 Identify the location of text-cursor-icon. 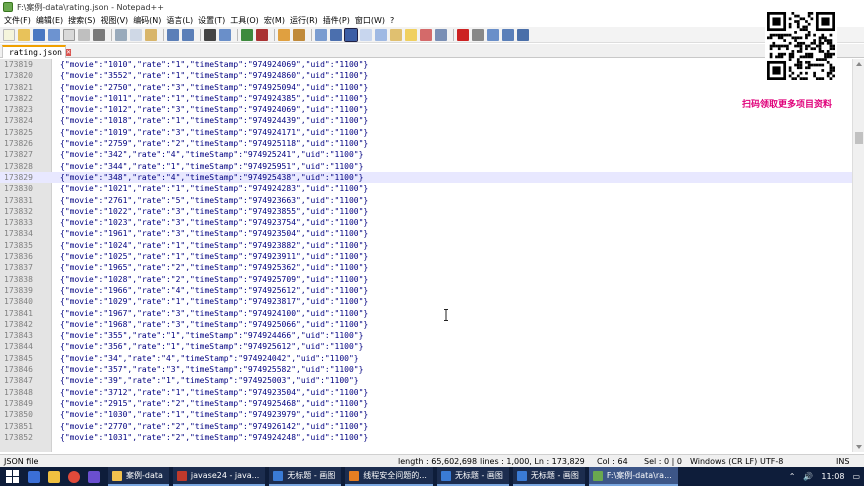
(446, 315).